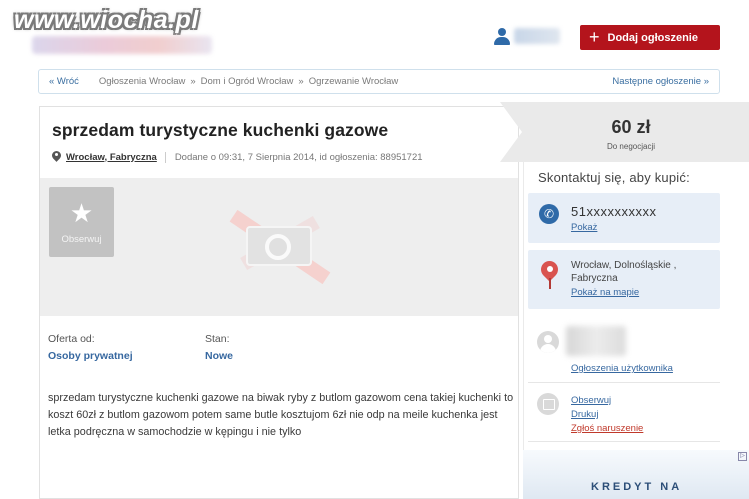  I want to click on breadcrumb-item-city: Ogłoszenia Wrocław, so click(142, 81).